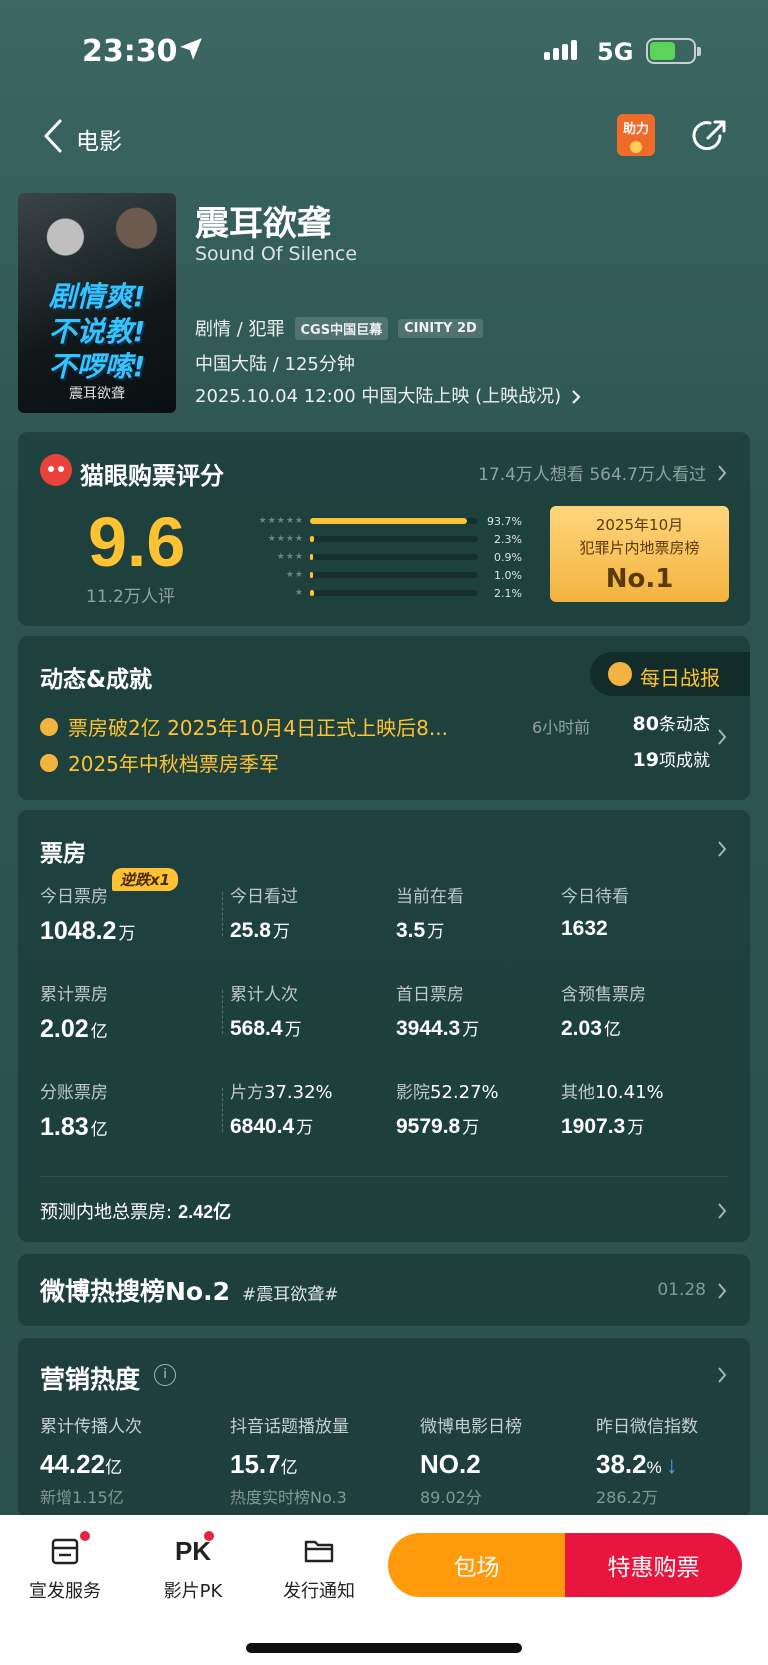 The image size is (768, 1665). I want to click on share-icon, so click(710, 136).